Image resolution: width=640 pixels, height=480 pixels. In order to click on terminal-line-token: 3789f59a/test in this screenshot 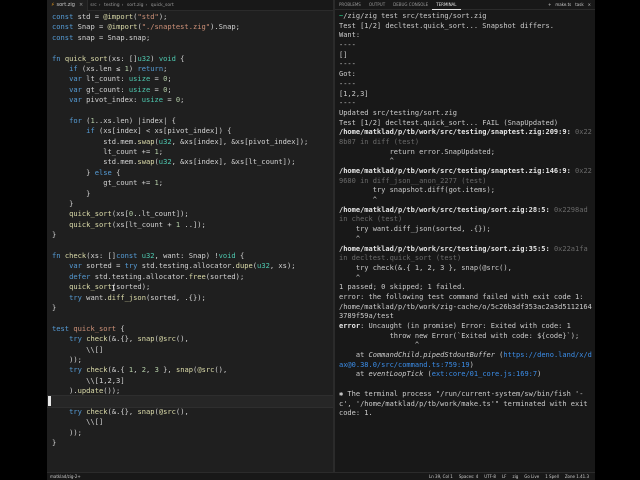, I will do `click(366, 316)`.